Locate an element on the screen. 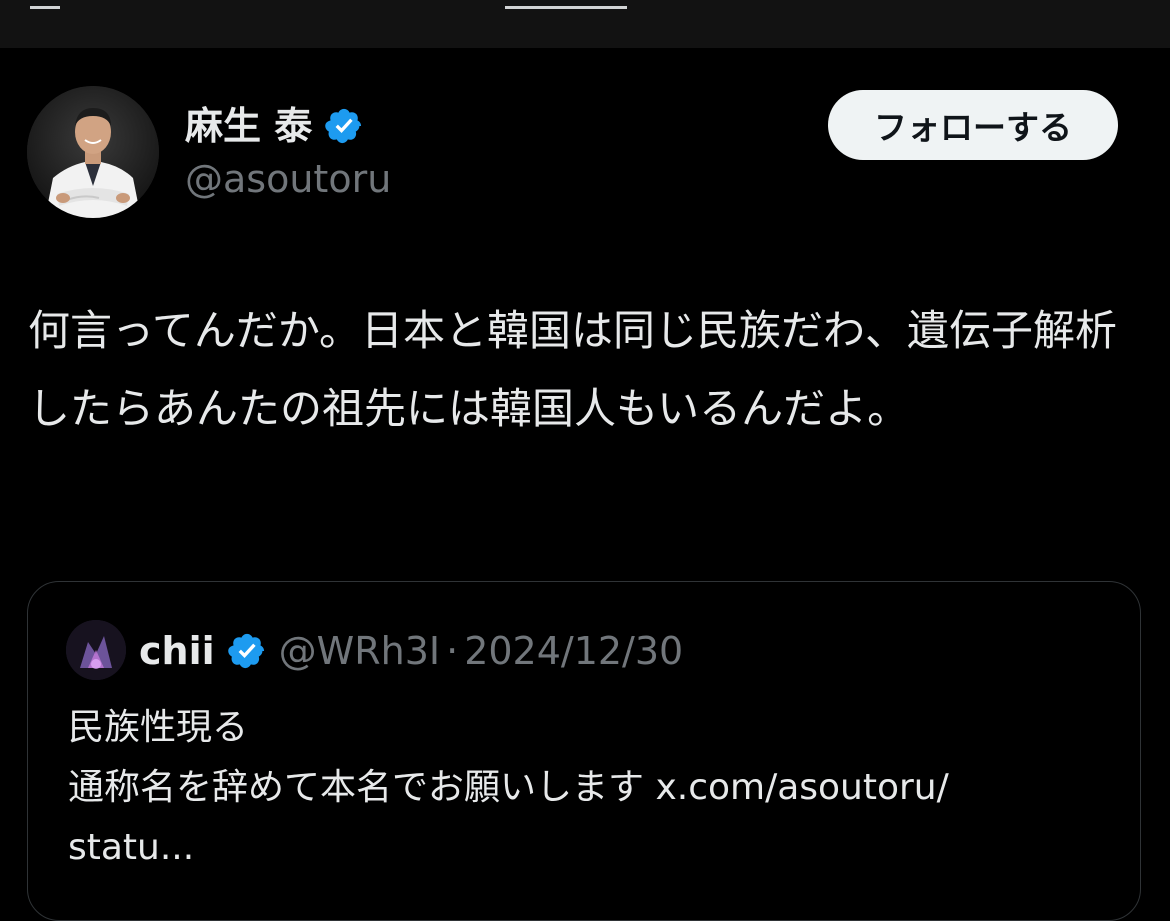 The width and height of the screenshot is (1170, 921). quoted-post-date: 2024/12/30 is located at coordinates (573, 651).